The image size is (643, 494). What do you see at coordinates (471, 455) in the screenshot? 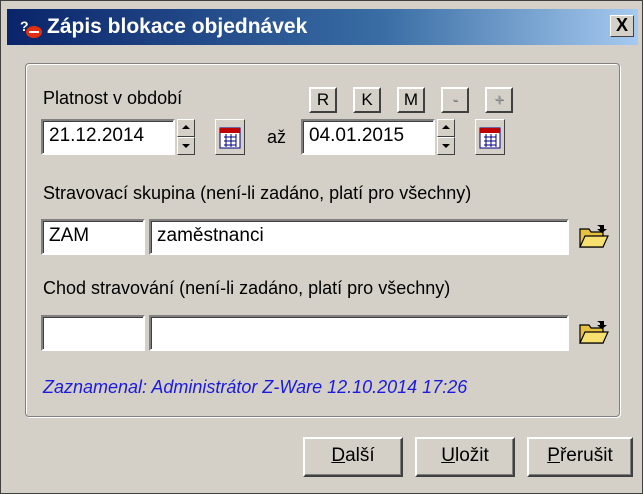
I see `save-button-label: ložit` at bounding box center [471, 455].